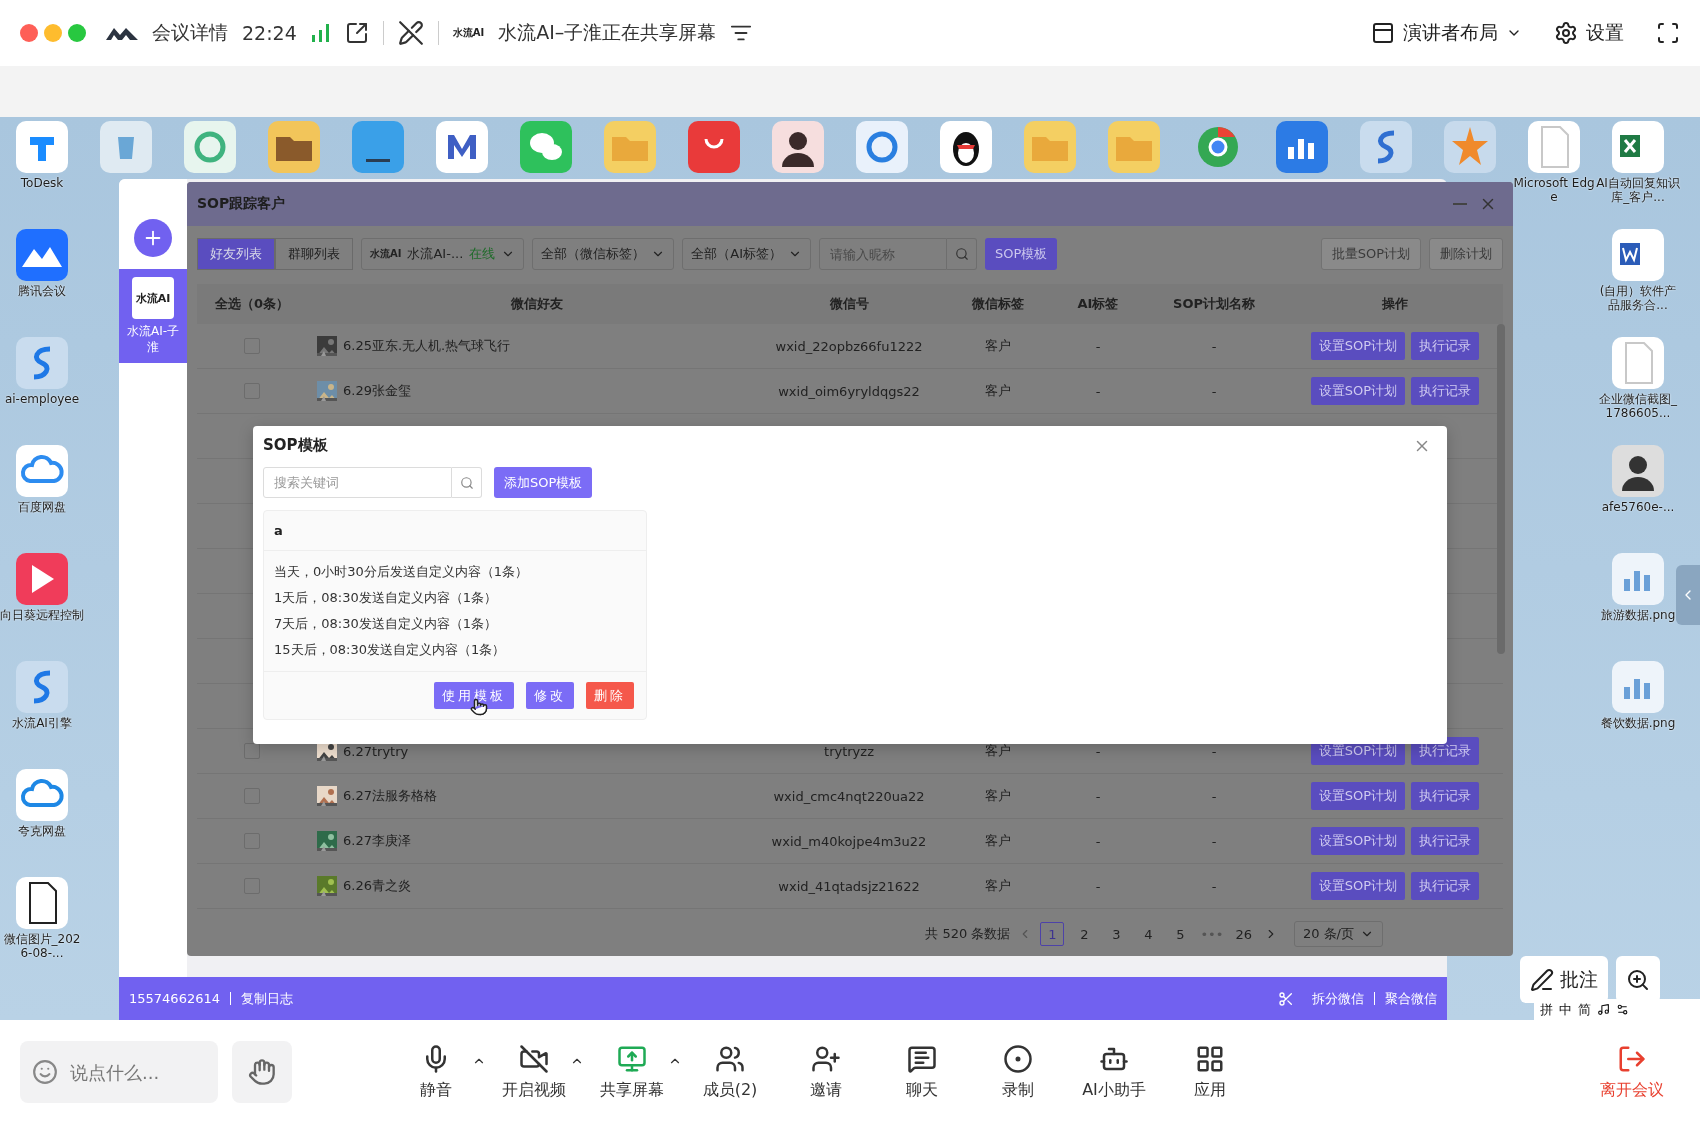 Image resolution: width=1700 pixels, height=1124 pixels. Describe the element at coordinates (1180, 934) in the screenshot. I see `page-button: 5` at that location.